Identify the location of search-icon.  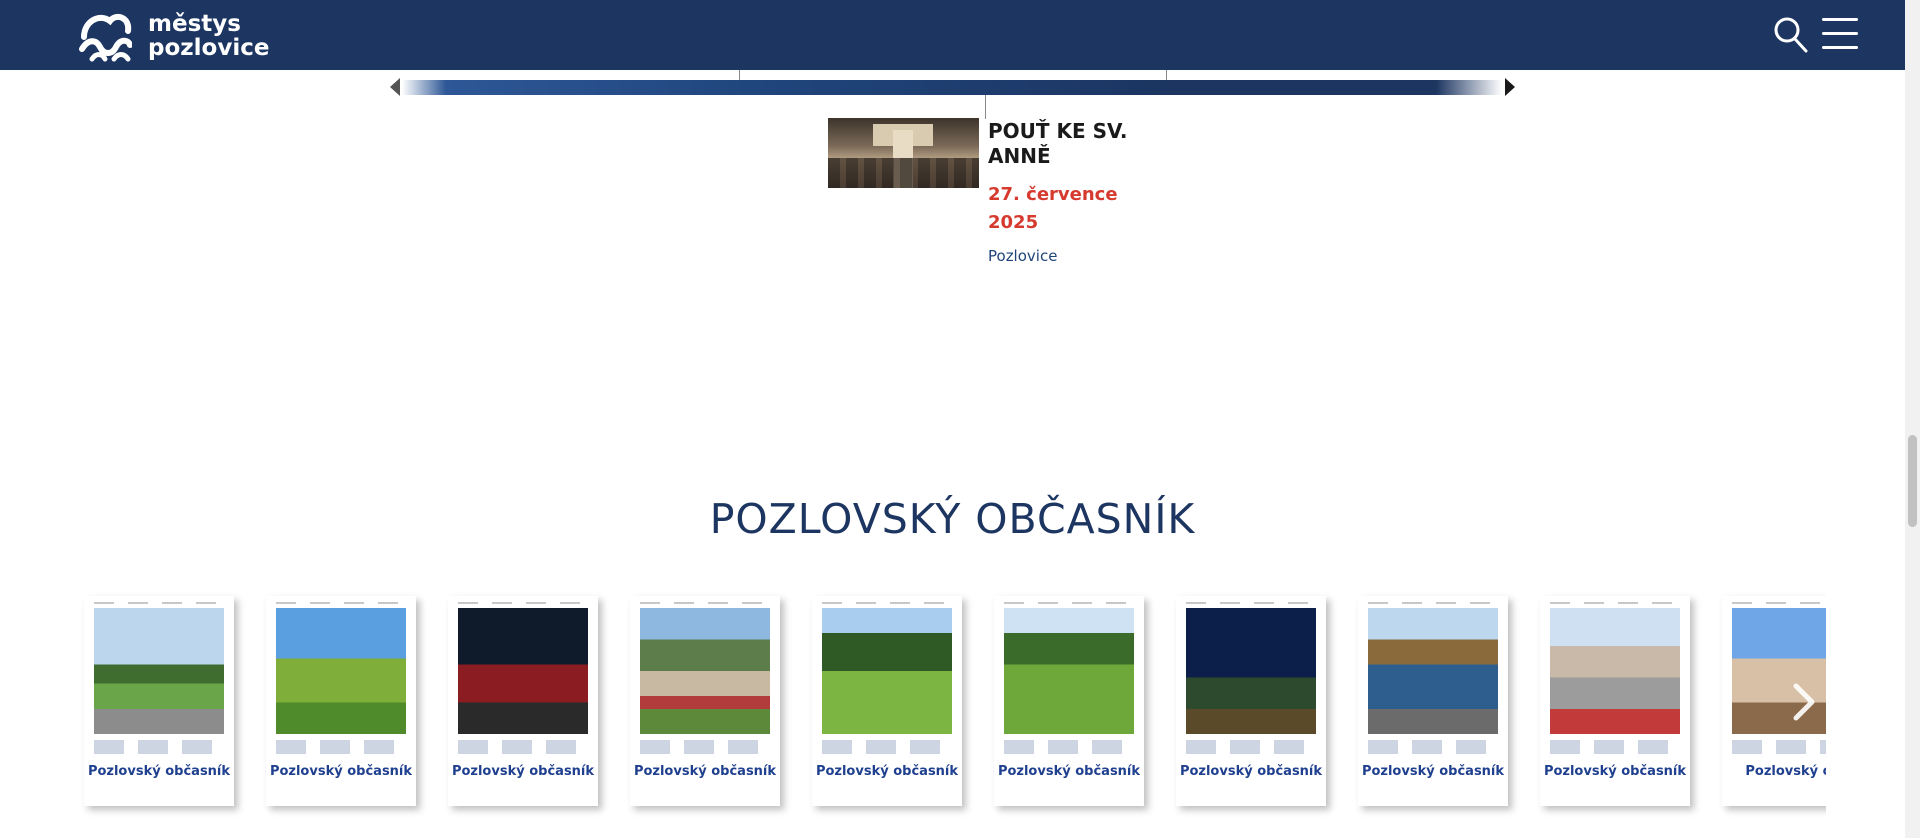
(1791, 35).